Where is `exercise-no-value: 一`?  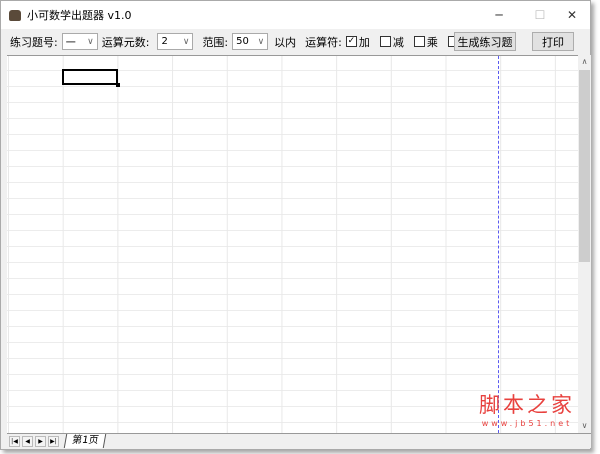
exercise-no-value: 一 is located at coordinates (70, 43).